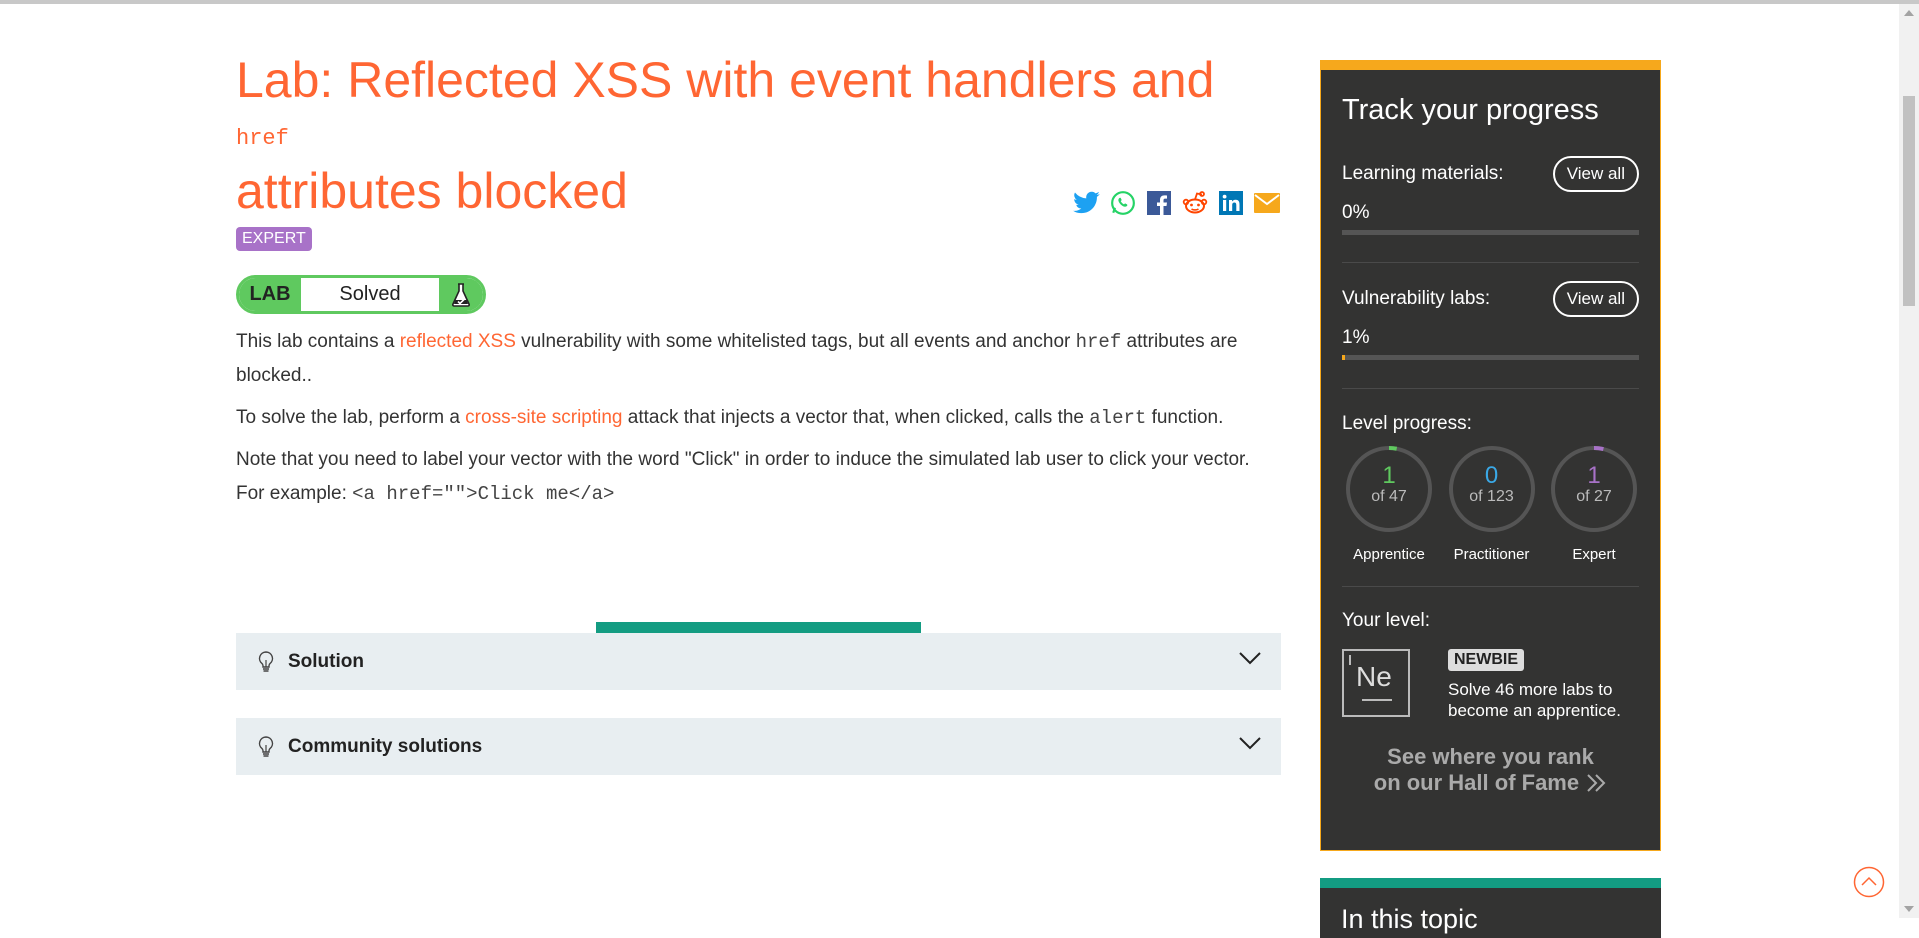 The height and width of the screenshot is (938, 1919). I want to click on learning-percentage: 0%, so click(1356, 212).